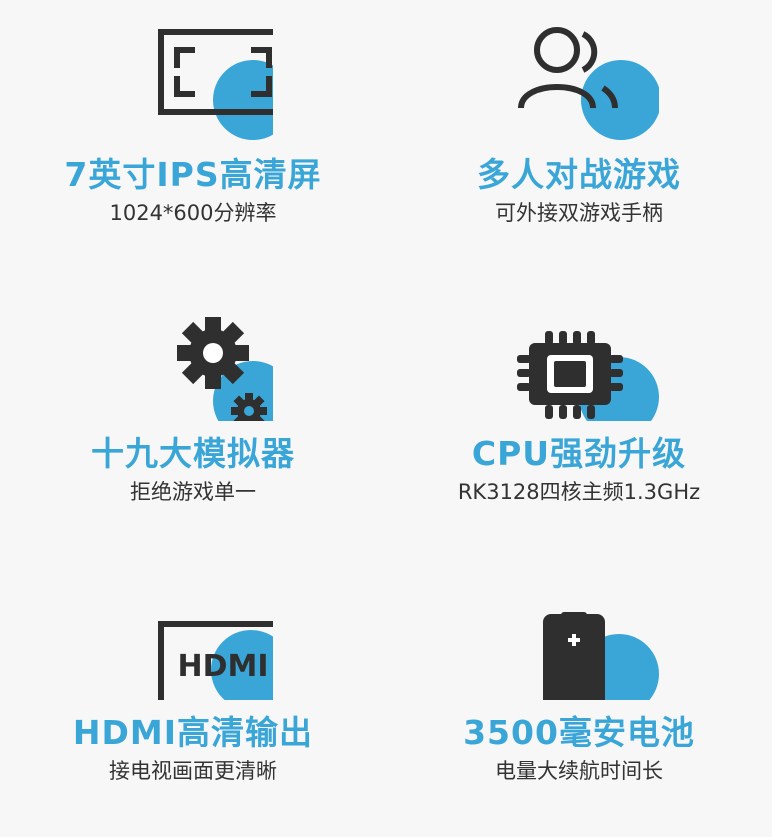 This screenshot has height=837, width=772. What do you see at coordinates (193, 82) in the screenshot?
I see `screen-icon` at bounding box center [193, 82].